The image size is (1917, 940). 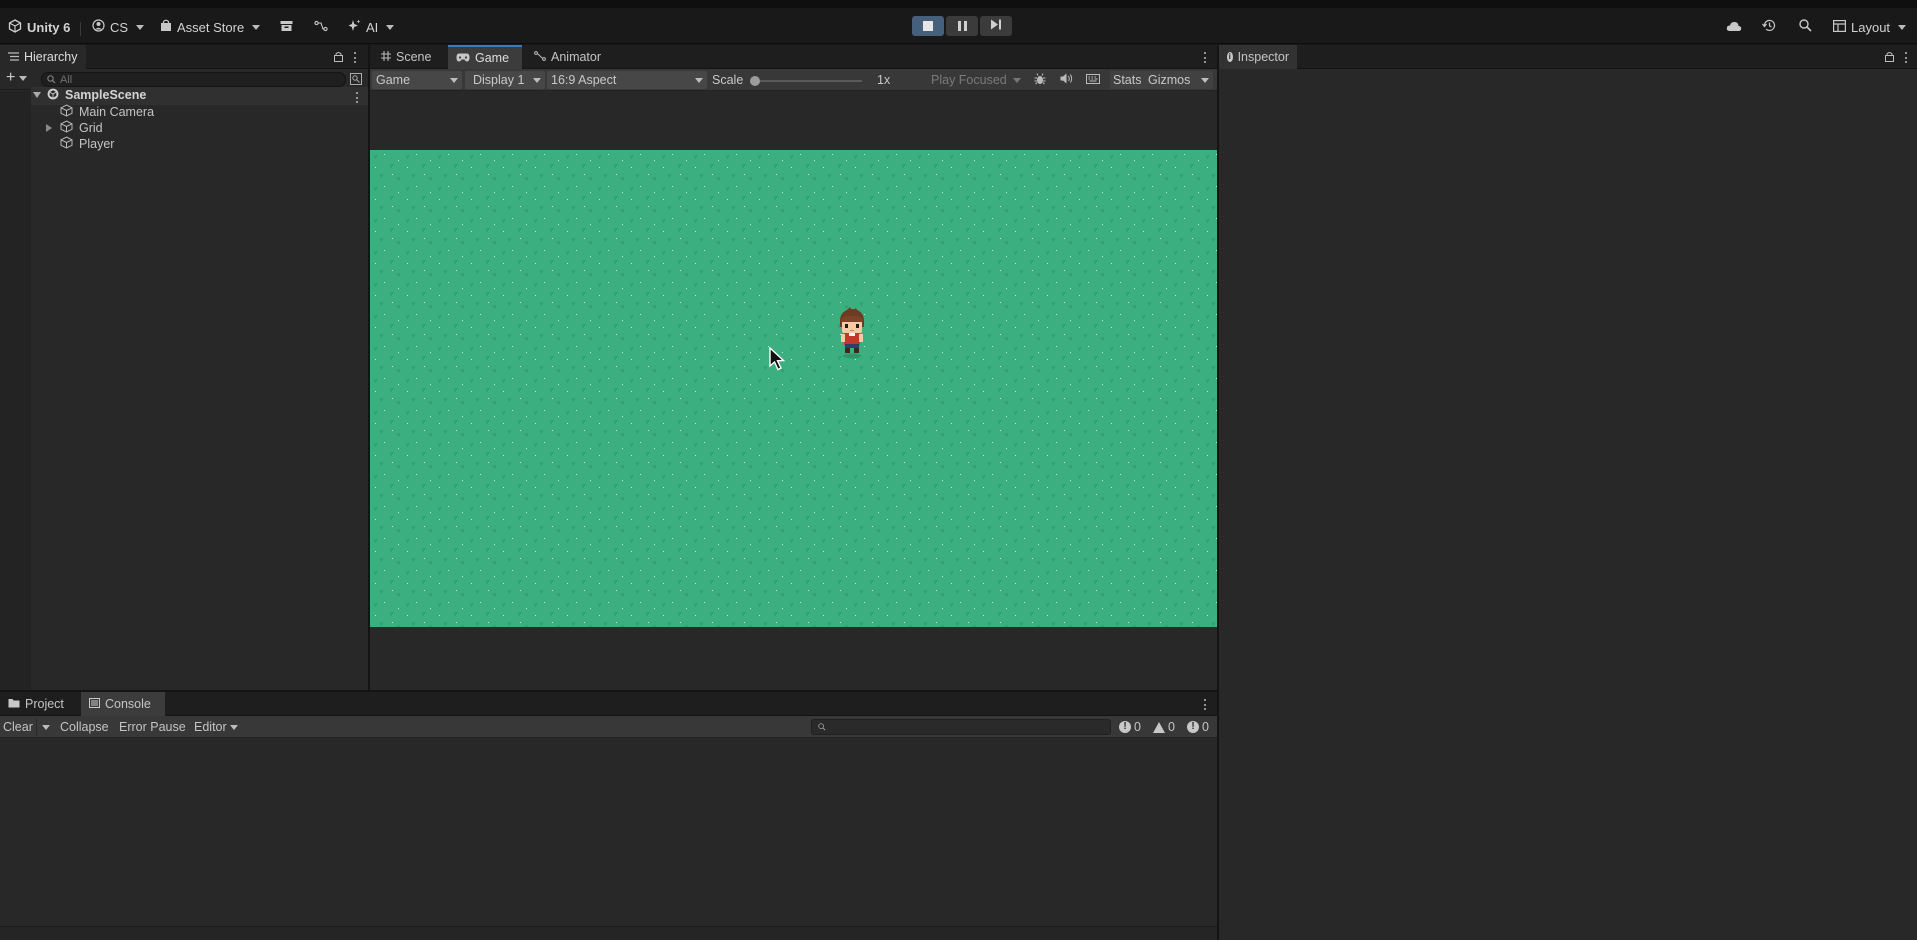 I want to click on keyboard-icon, so click(x=1093, y=80).